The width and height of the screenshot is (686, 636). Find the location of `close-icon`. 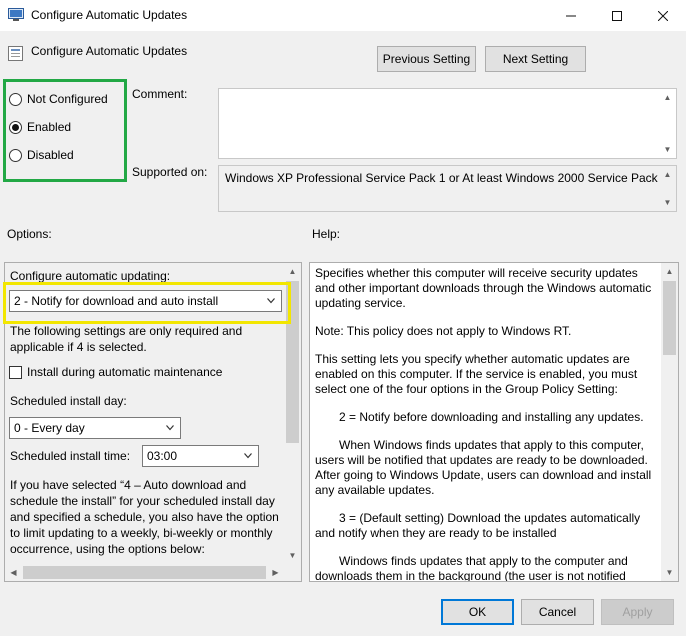

close-icon is located at coordinates (663, 15).